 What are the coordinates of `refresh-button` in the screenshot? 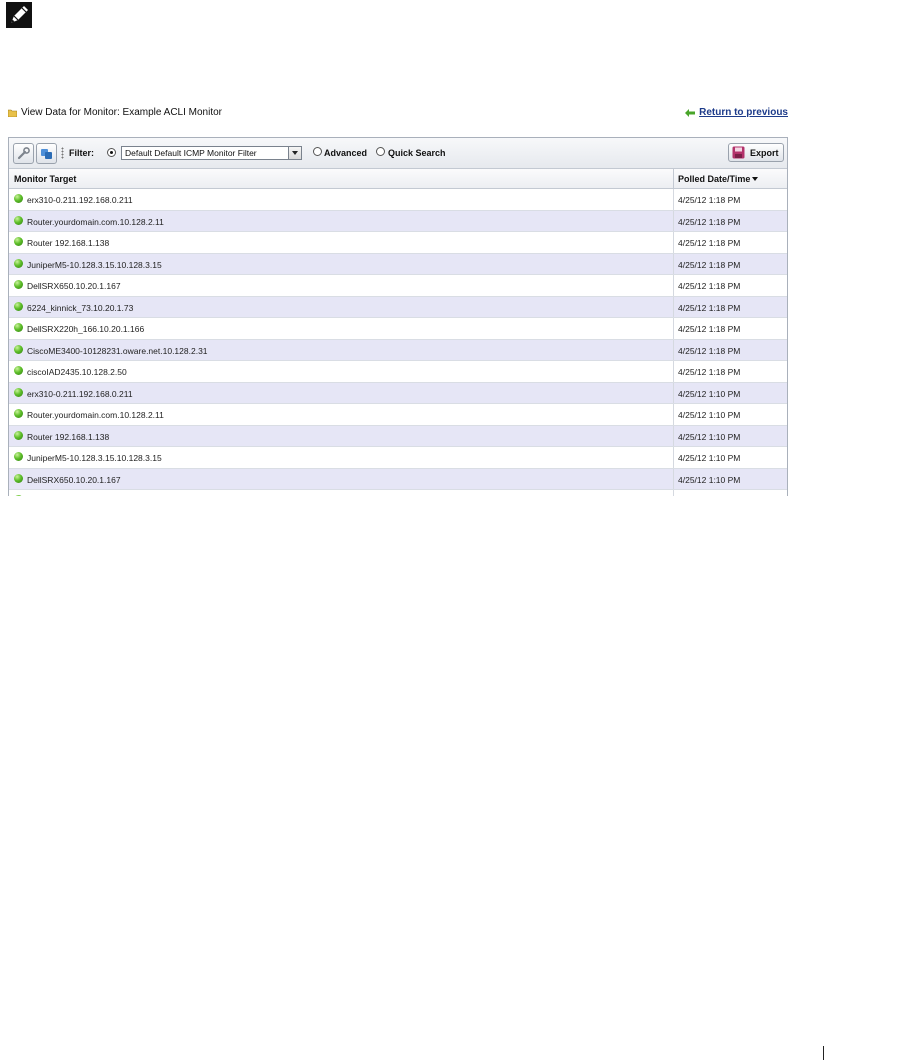 It's located at (46, 153).